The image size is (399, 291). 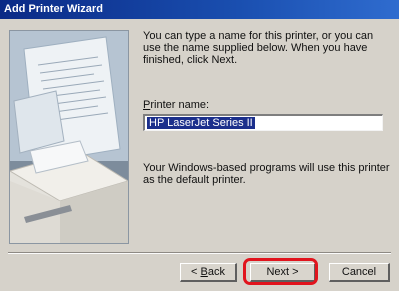 What do you see at coordinates (180, 105) in the screenshot?
I see `printer-name-label-rest: rinter name:` at bounding box center [180, 105].